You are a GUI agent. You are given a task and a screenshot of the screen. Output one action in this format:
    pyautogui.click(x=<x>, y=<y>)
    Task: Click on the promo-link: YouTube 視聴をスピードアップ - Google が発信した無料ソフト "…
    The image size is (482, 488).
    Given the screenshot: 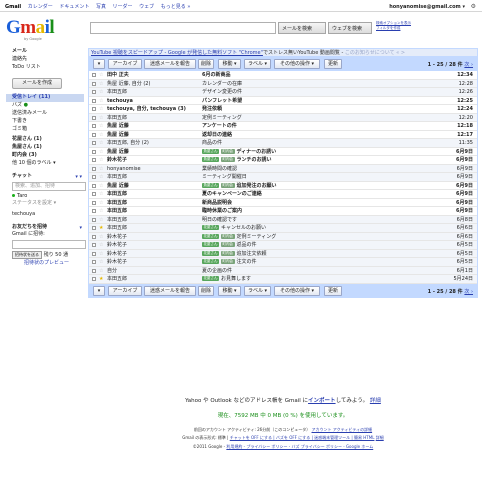 What is the action you would take?
    pyautogui.click(x=177, y=53)
    